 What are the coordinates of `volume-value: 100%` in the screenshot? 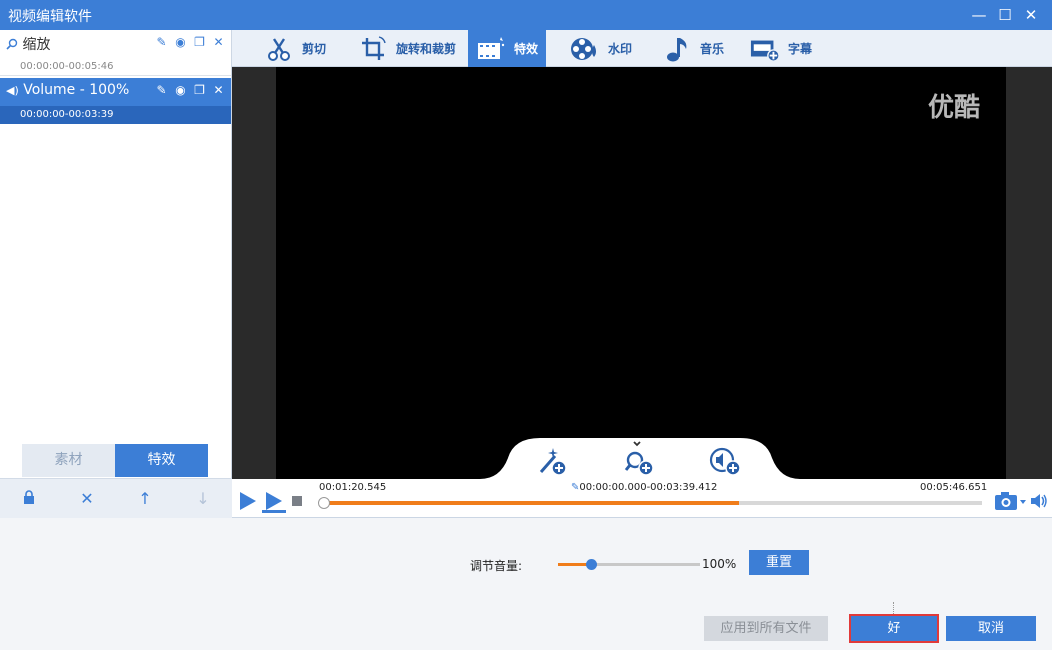 It's located at (719, 564).